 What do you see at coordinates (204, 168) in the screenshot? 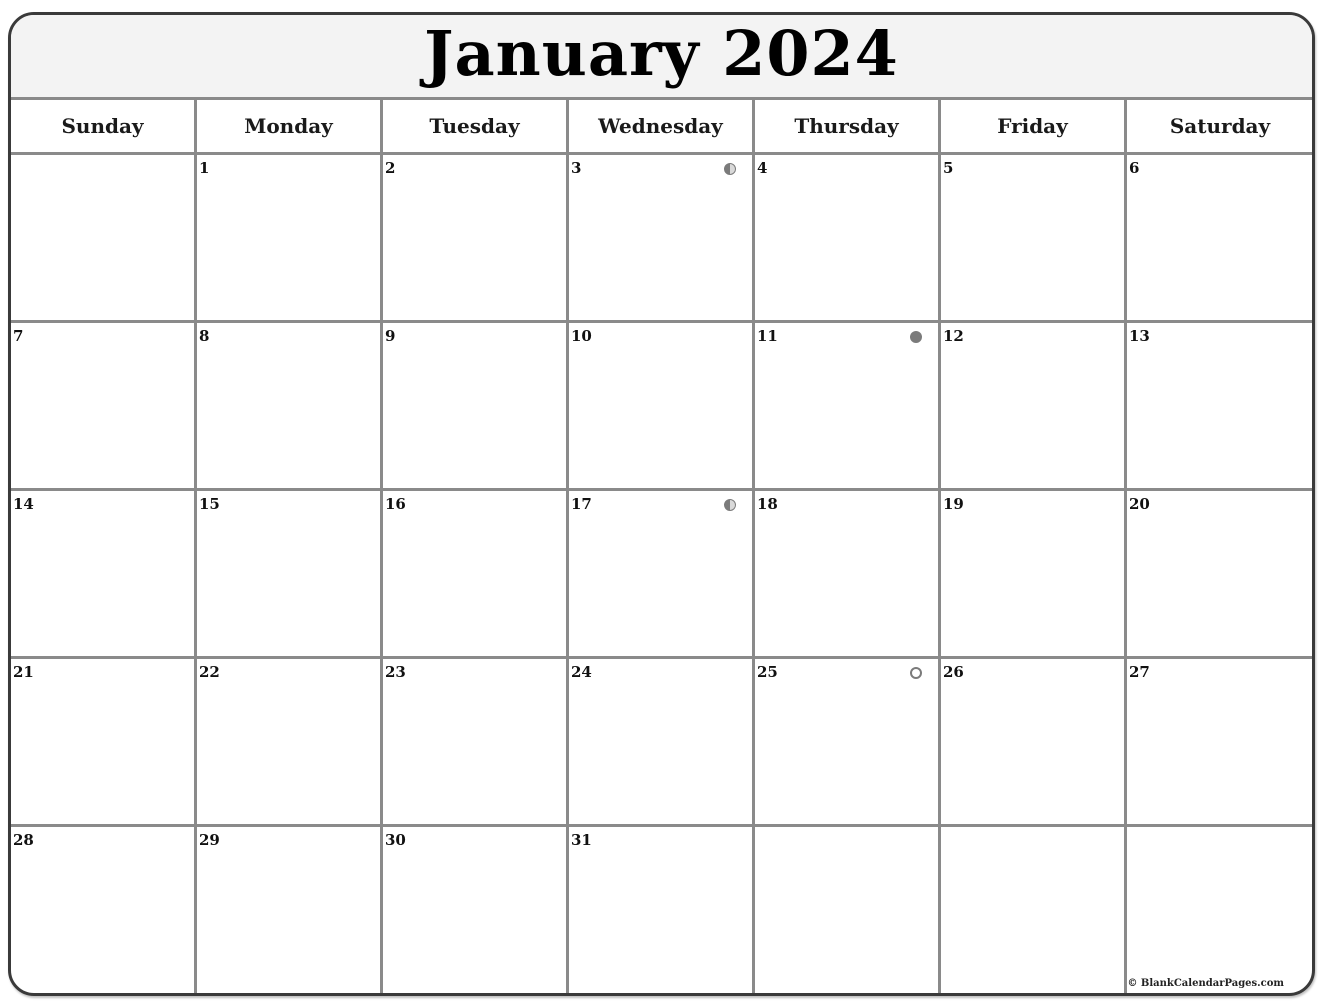
I see `day-number: 1` at bounding box center [204, 168].